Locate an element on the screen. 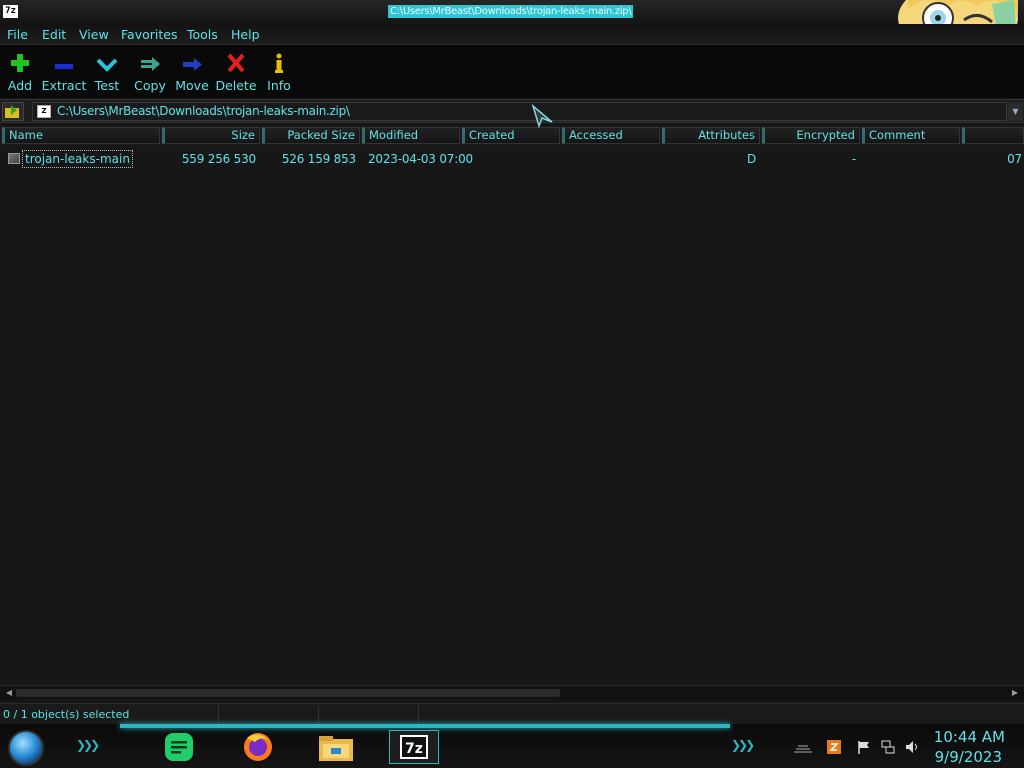  minus-icon is located at coordinates (64, 63).